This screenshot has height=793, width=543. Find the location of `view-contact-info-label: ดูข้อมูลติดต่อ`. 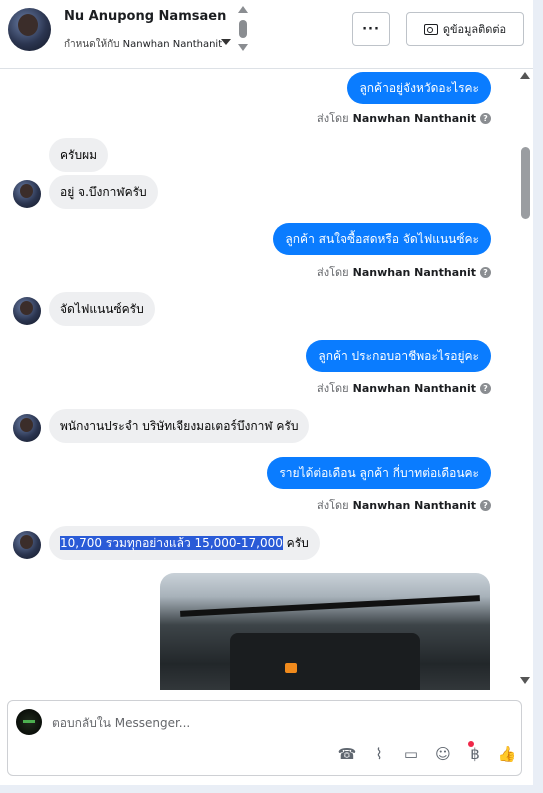

view-contact-info-label: ดูข้อมูลติดต่อ is located at coordinates (474, 29).